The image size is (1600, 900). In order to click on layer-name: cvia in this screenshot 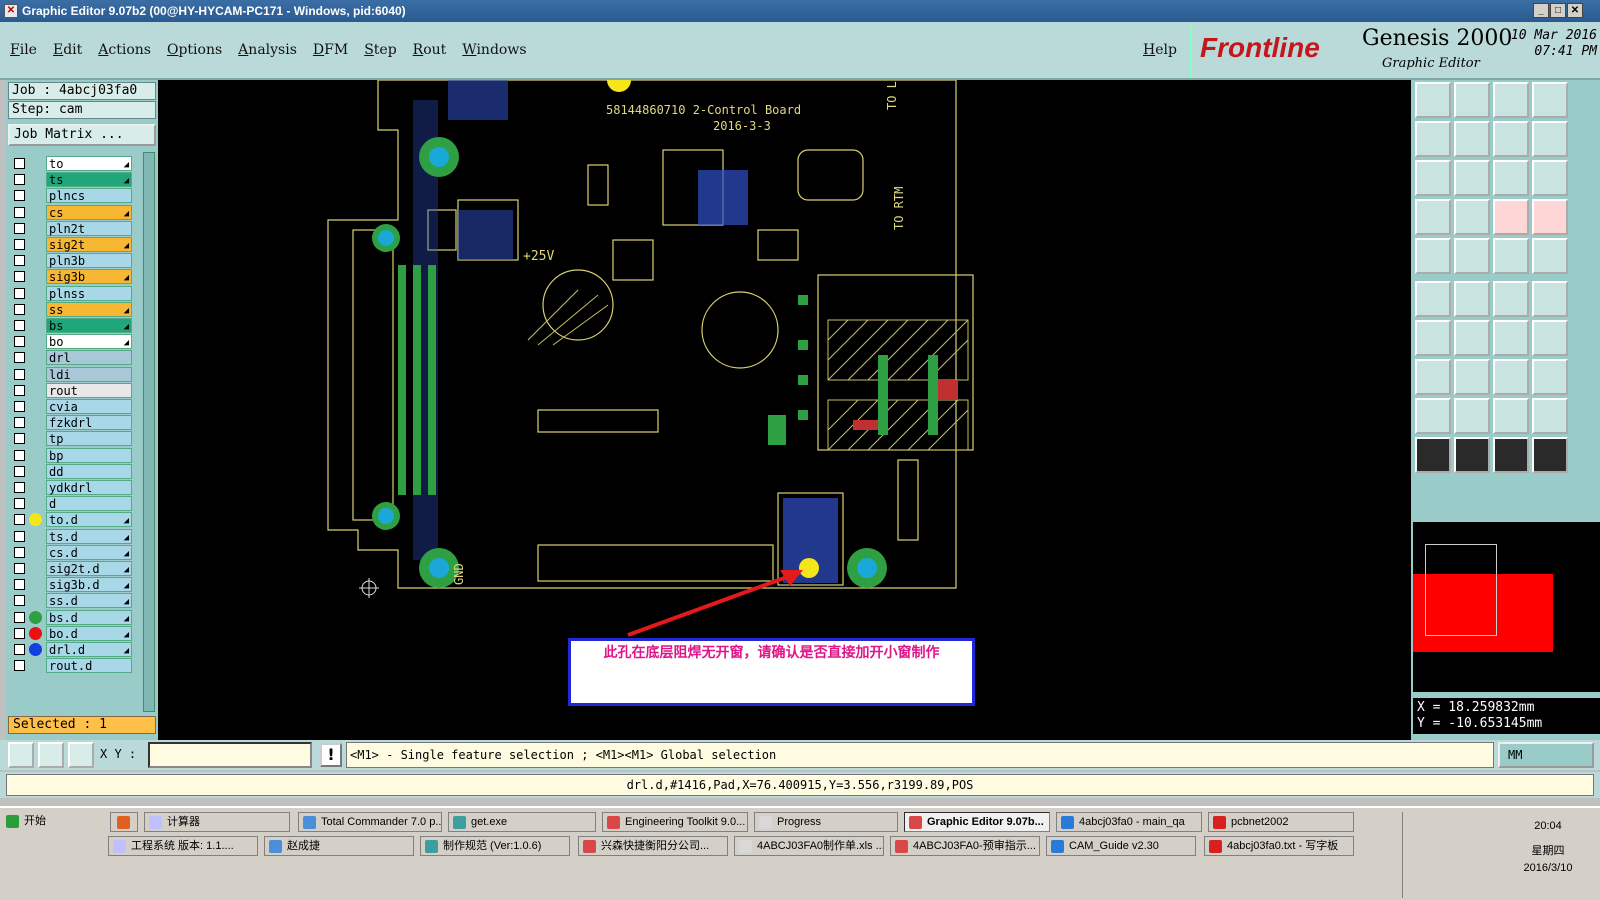, I will do `click(89, 406)`.